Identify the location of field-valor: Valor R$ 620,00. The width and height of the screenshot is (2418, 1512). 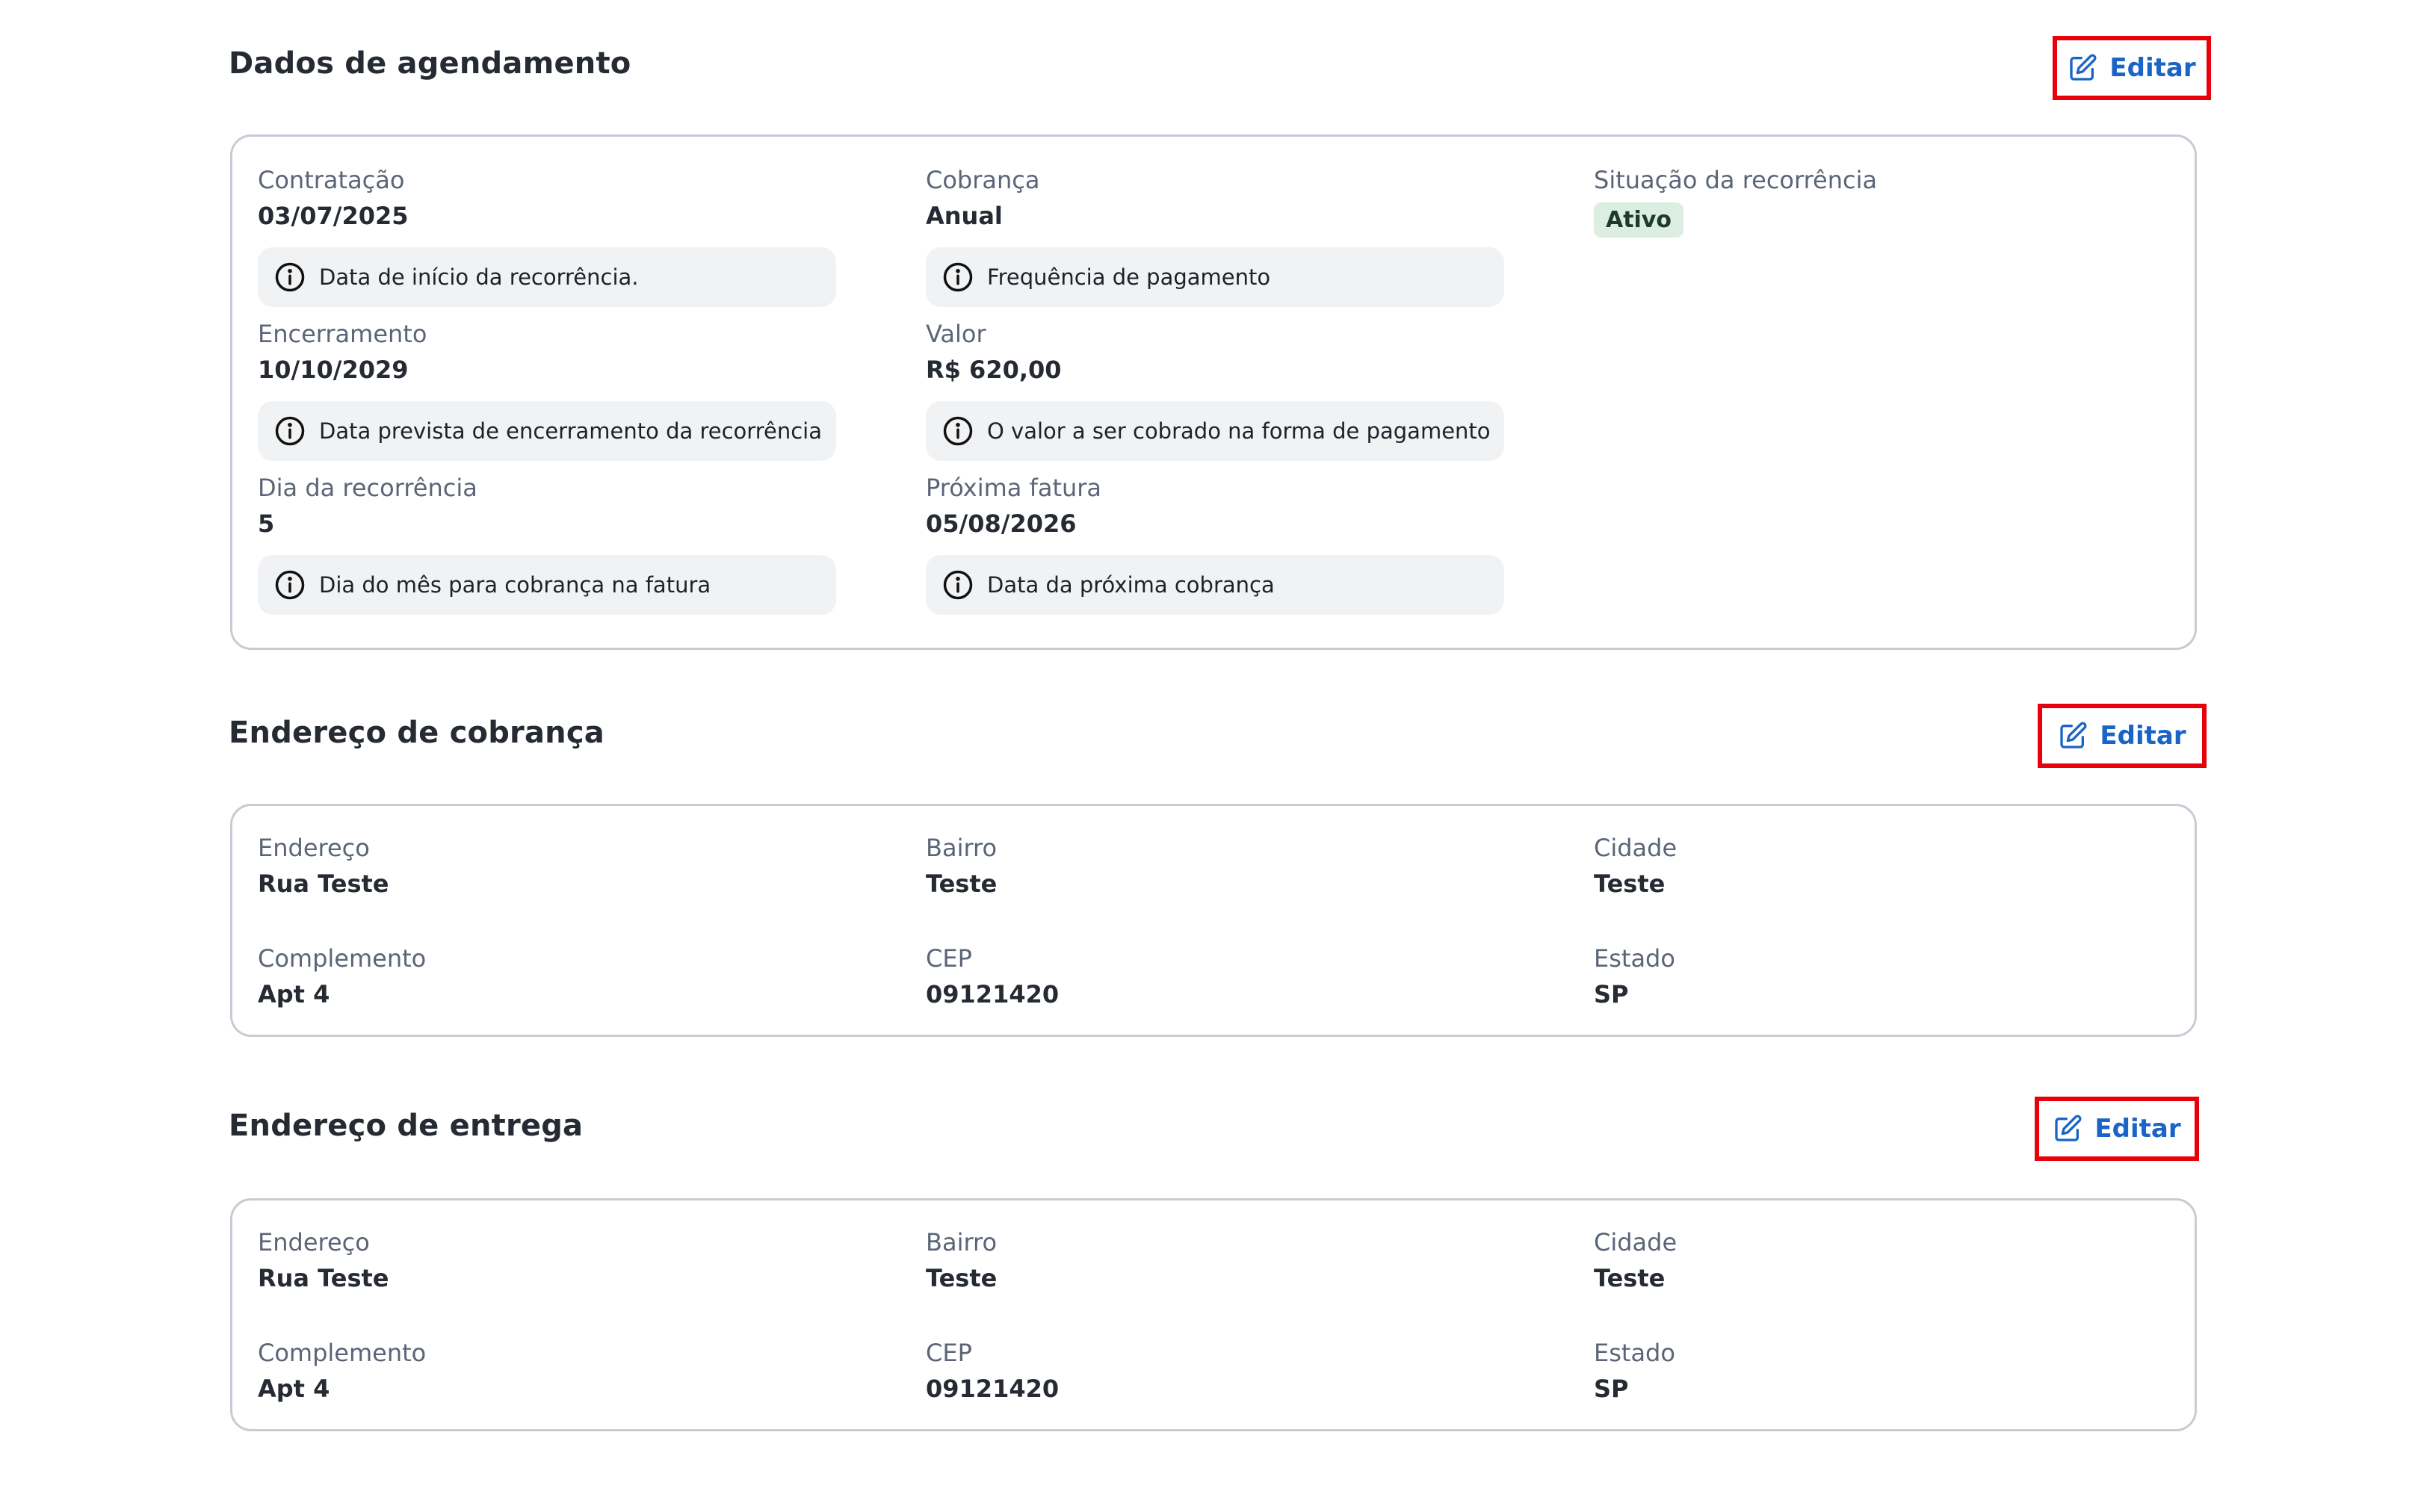
(994, 352).